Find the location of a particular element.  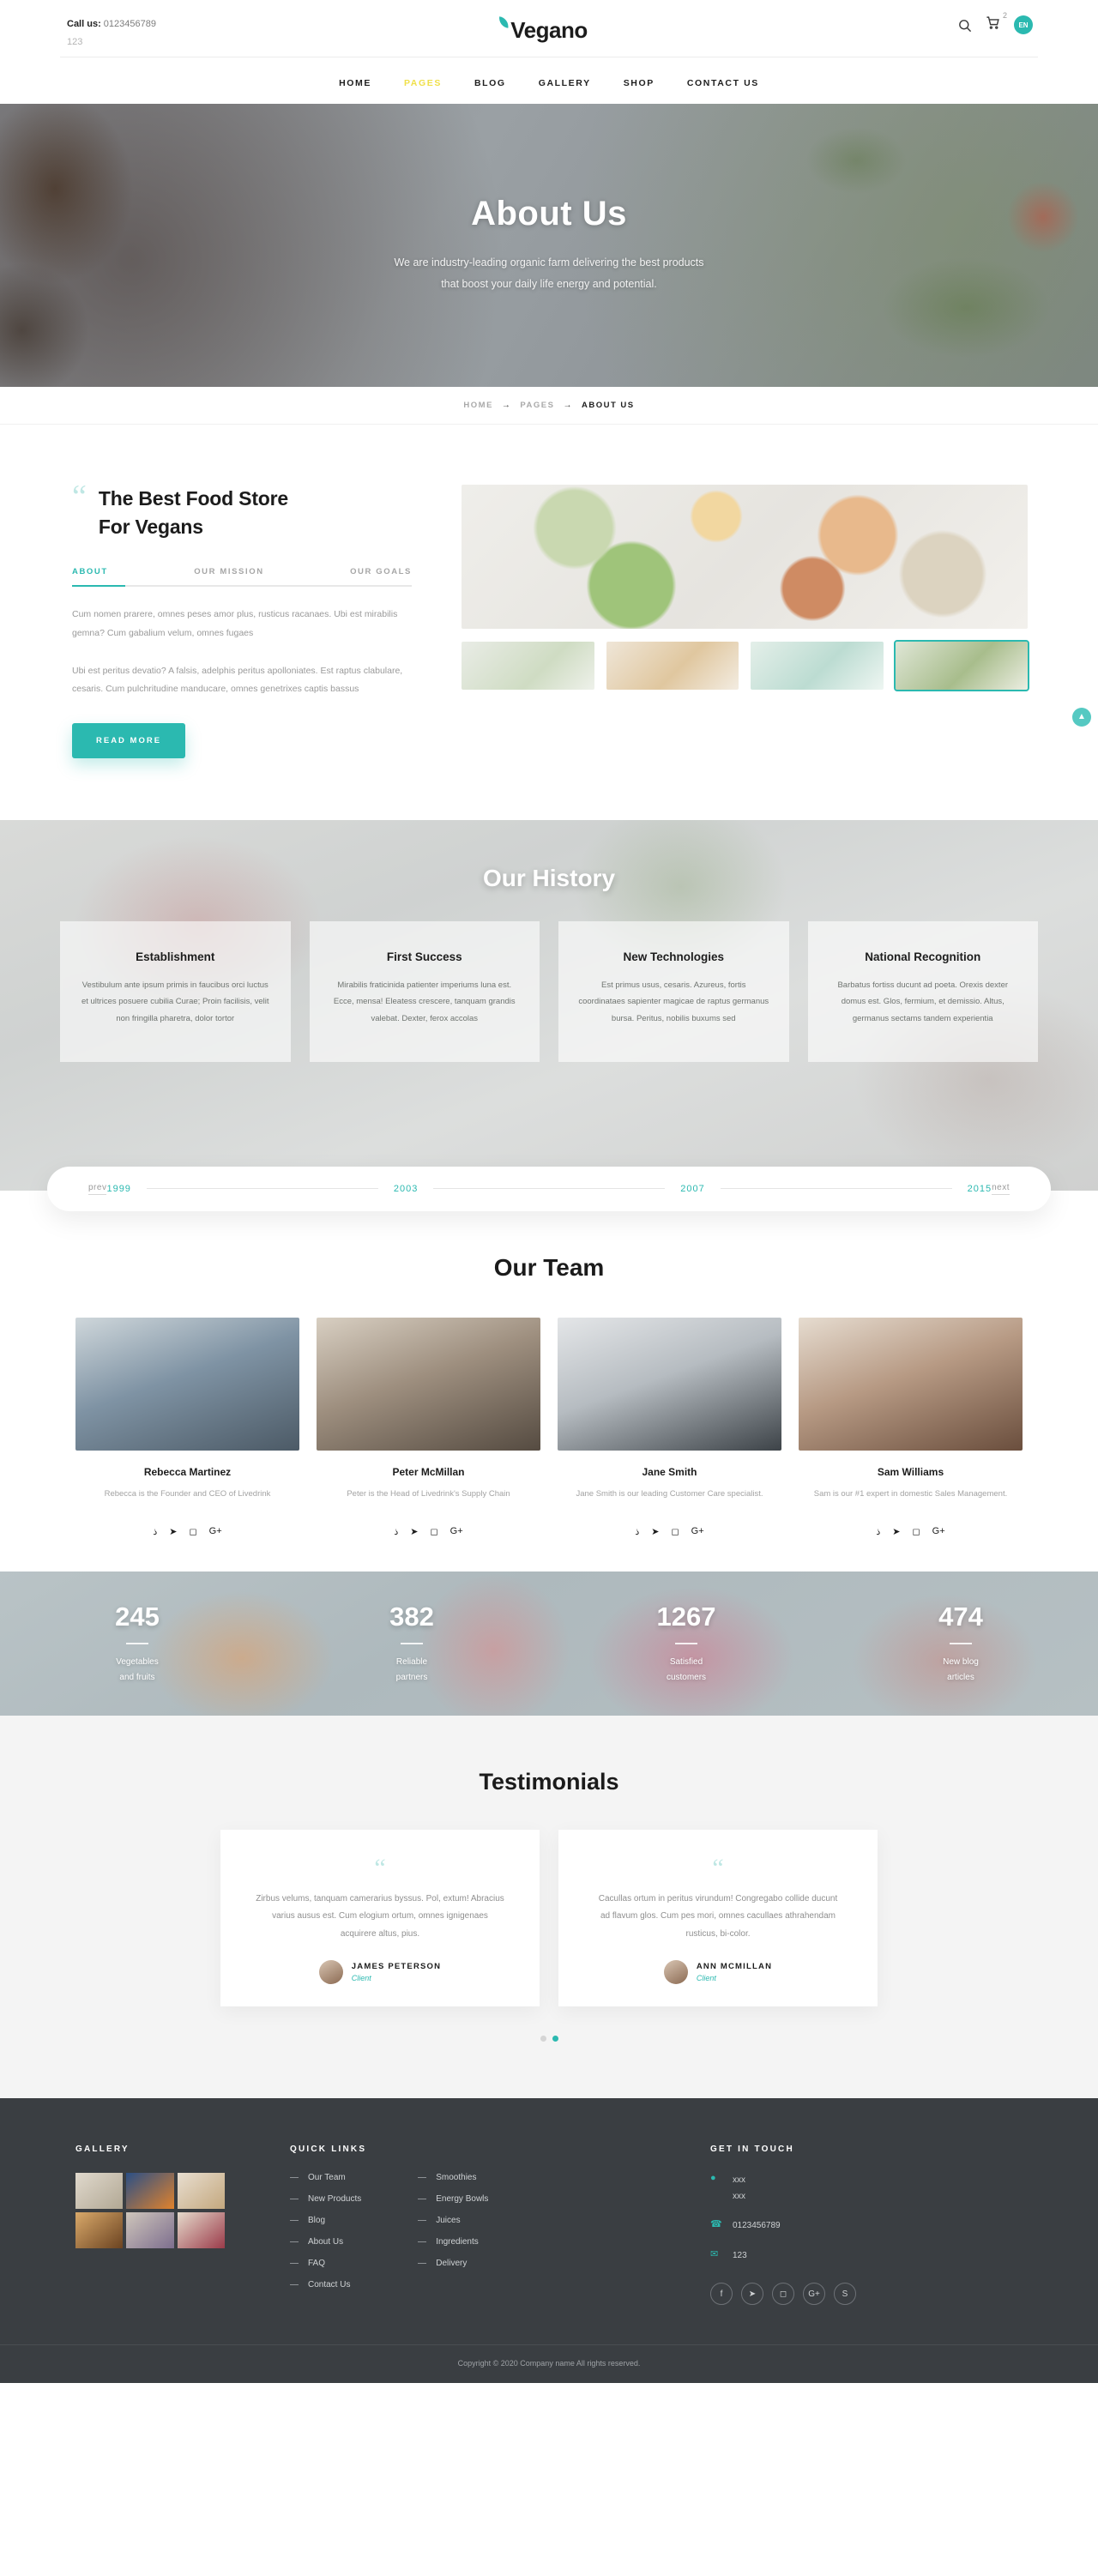

list-item: Juices is located at coordinates (453, 2220).